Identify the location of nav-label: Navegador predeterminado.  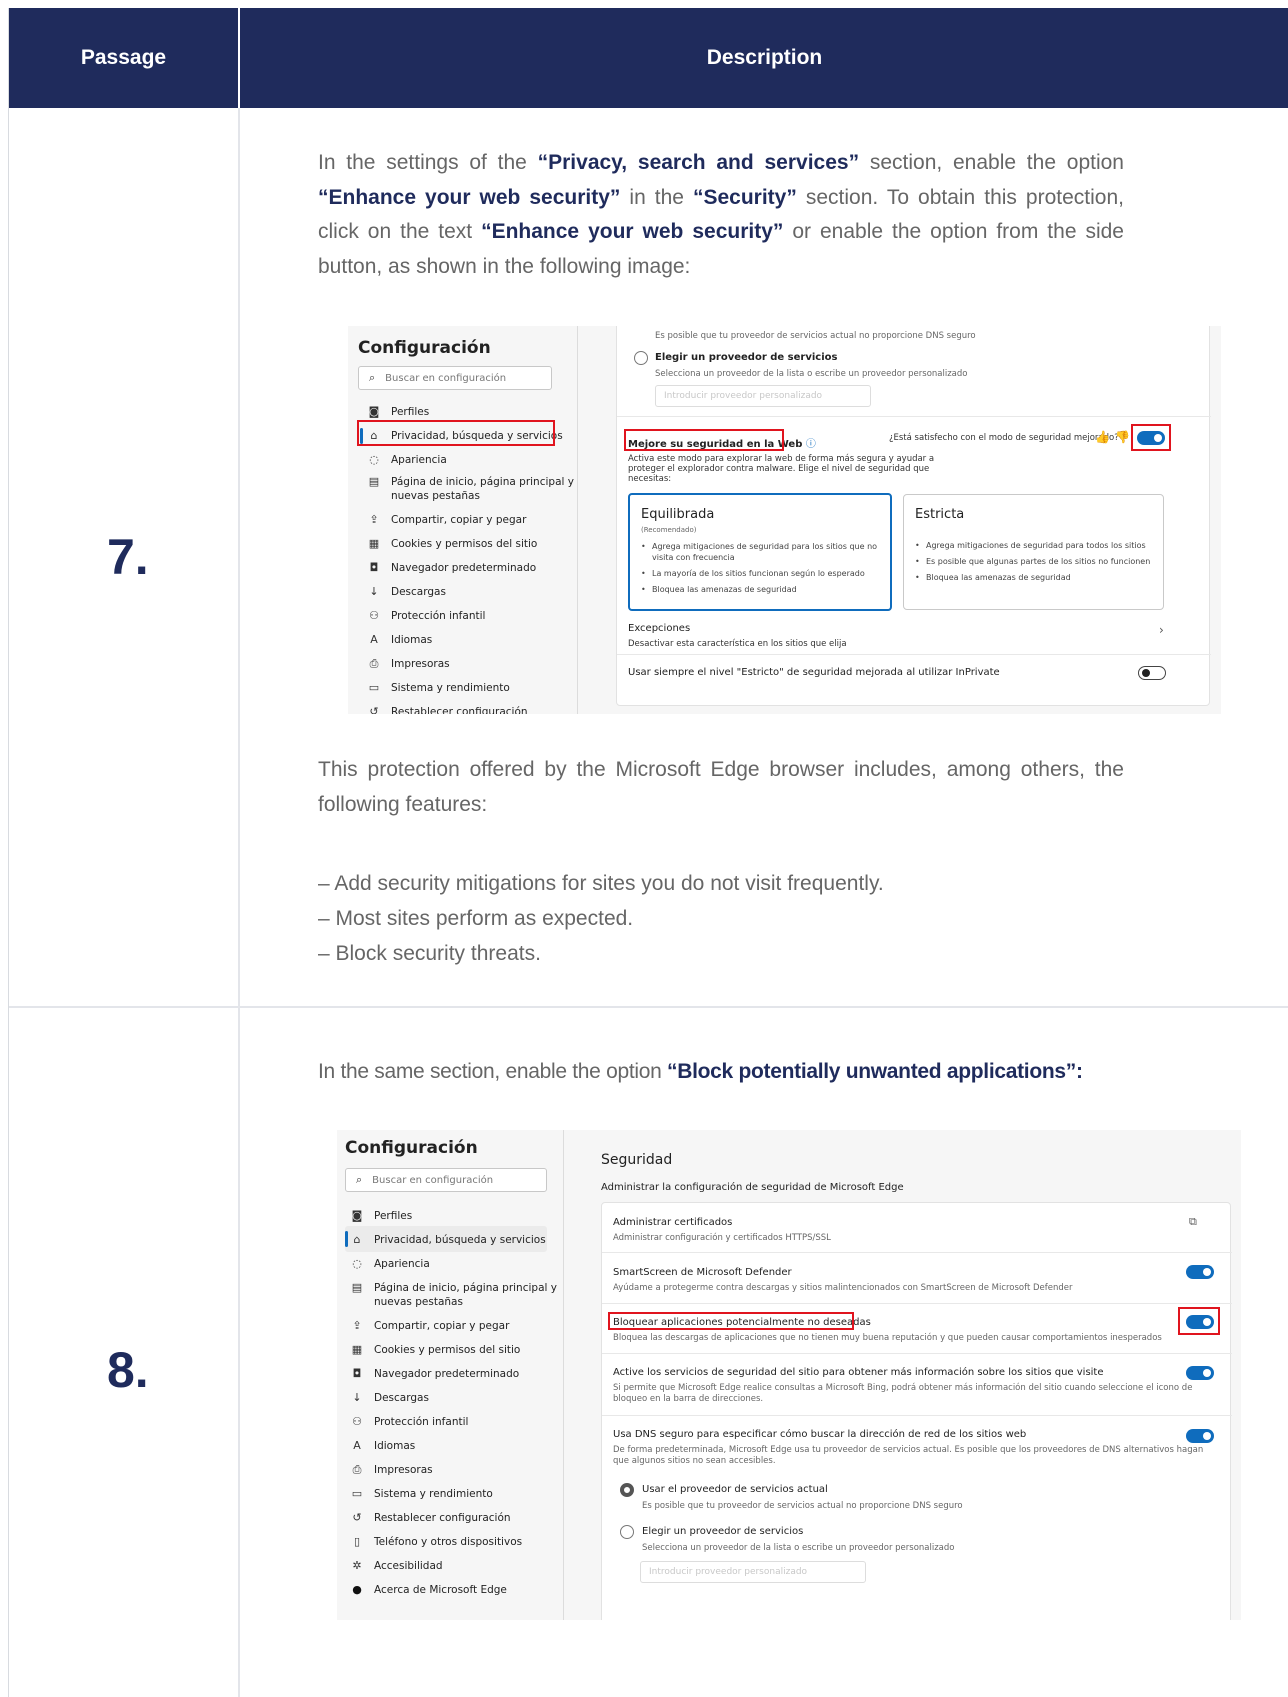
(464, 568).